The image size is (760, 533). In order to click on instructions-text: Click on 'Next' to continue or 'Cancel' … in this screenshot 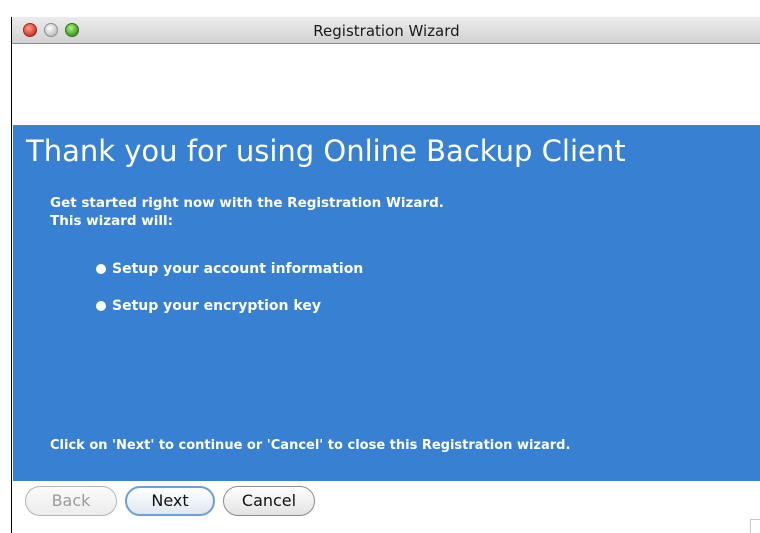, I will do `click(310, 445)`.